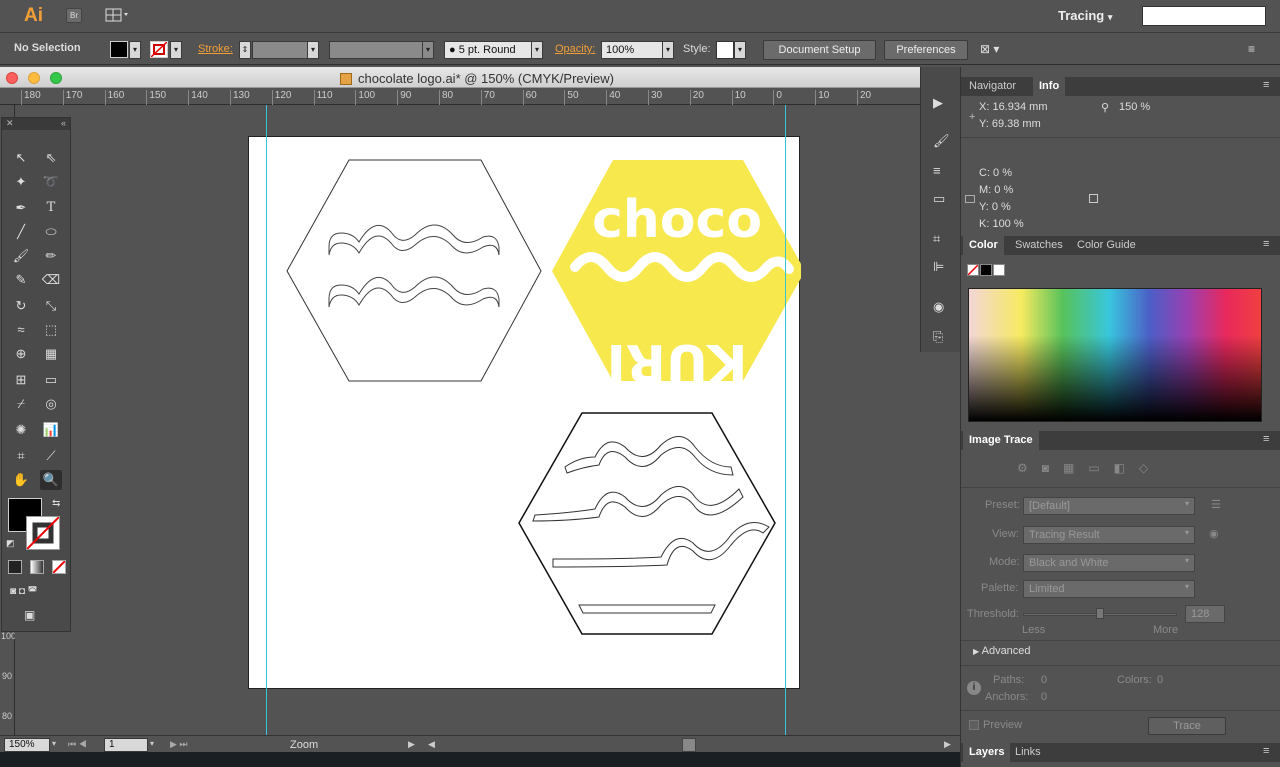  Describe the element at coordinates (974, 725) in the screenshot. I see `preview-checkbox` at that location.